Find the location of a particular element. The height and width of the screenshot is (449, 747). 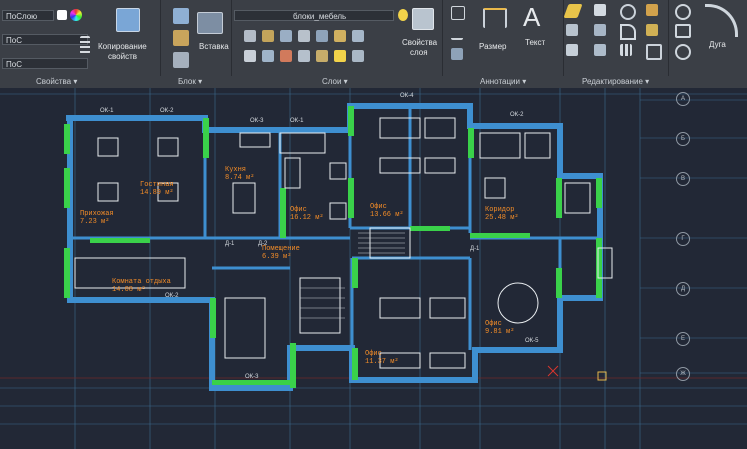

modify-panel-label: Редактирование ▾ is located at coordinates (622, 82).